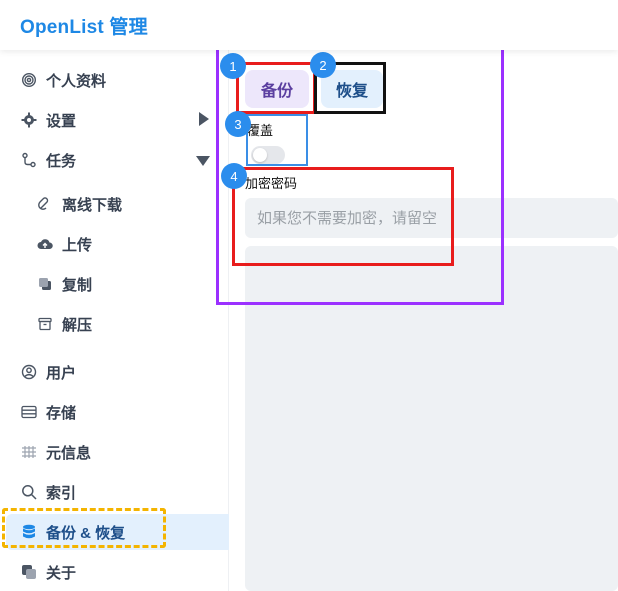 This screenshot has height=591, width=618. I want to click on workflow-icon, so click(29, 160).